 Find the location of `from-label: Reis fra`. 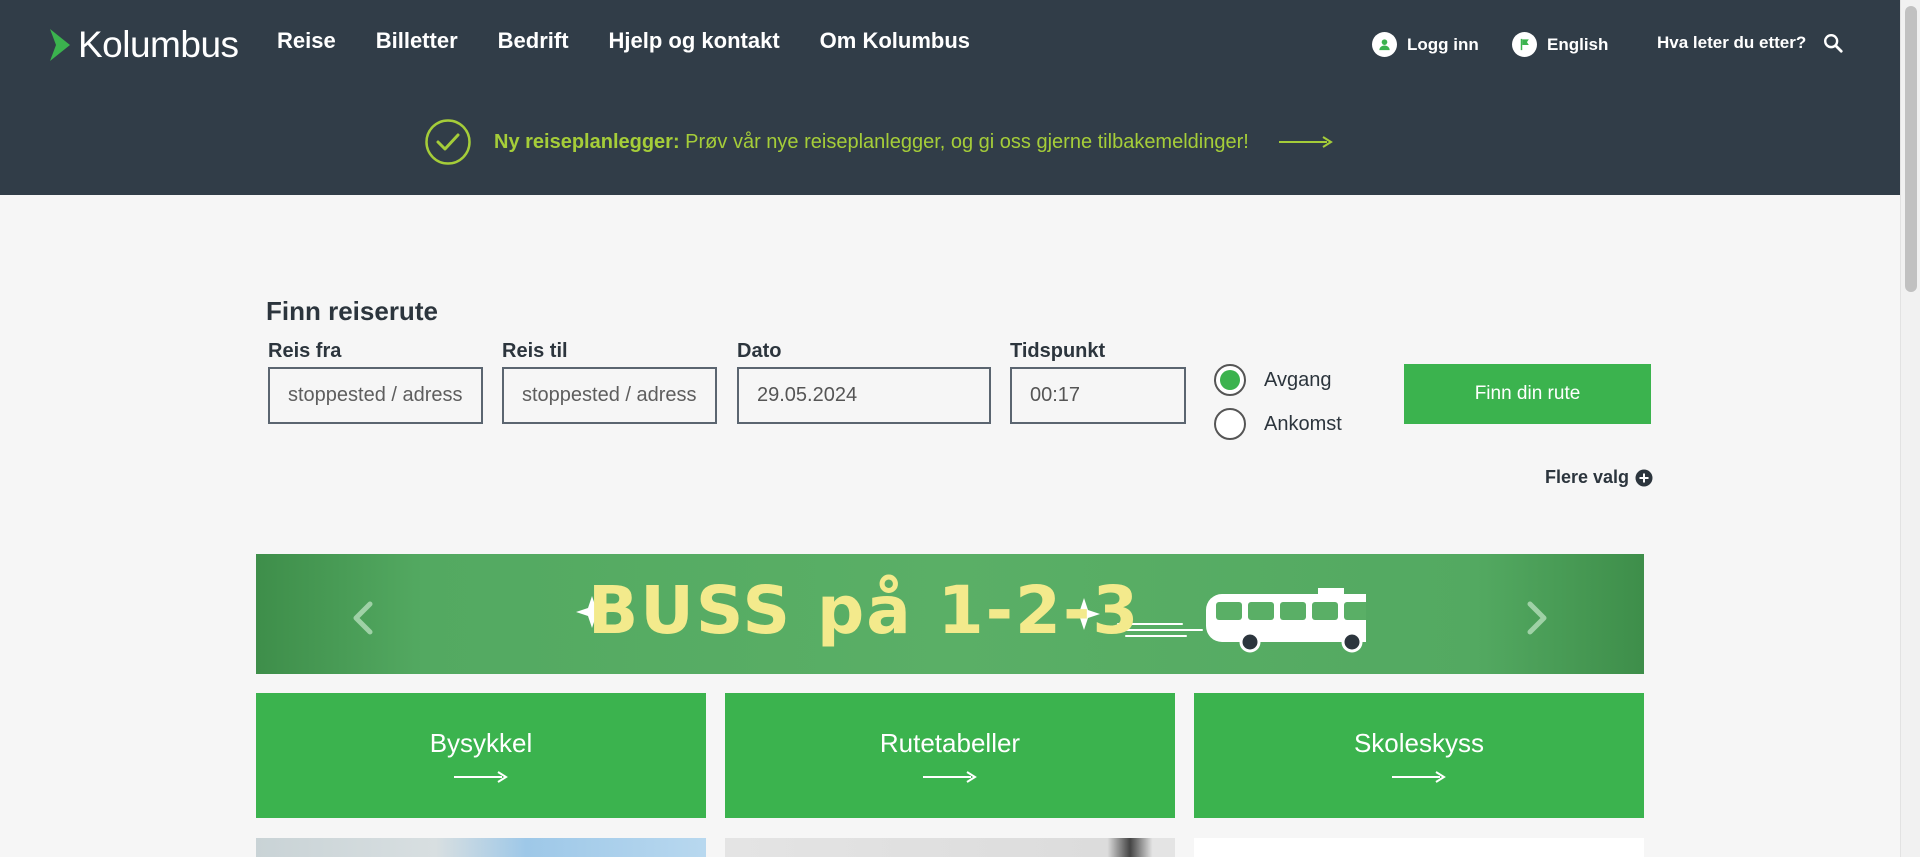

from-label: Reis fra is located at coordinates (305, 351).